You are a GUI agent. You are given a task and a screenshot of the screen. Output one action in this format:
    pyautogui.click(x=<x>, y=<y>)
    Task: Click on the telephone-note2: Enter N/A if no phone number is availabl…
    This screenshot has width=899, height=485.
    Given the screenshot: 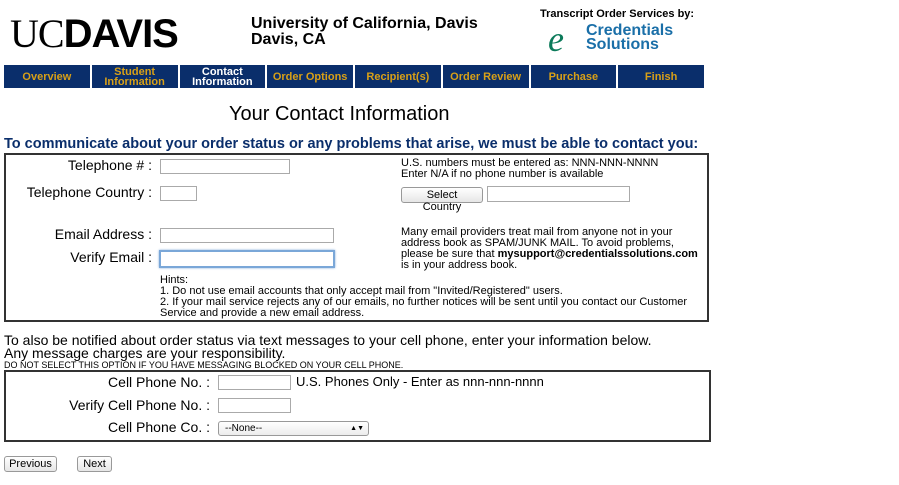 What is the action you would take?
    pyautogui.click(x=502, y=174)
    